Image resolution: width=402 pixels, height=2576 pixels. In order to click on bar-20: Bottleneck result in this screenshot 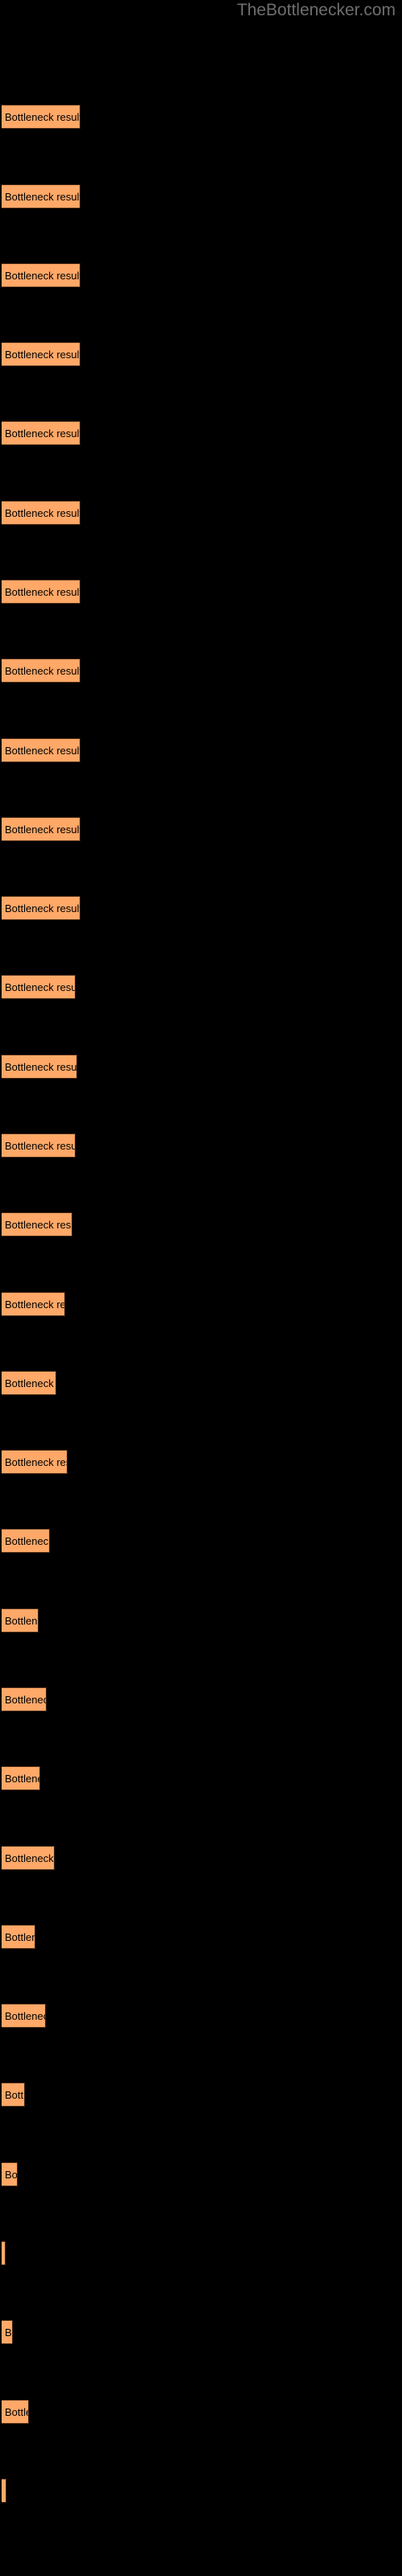, I will do `click(20, 1620)`.